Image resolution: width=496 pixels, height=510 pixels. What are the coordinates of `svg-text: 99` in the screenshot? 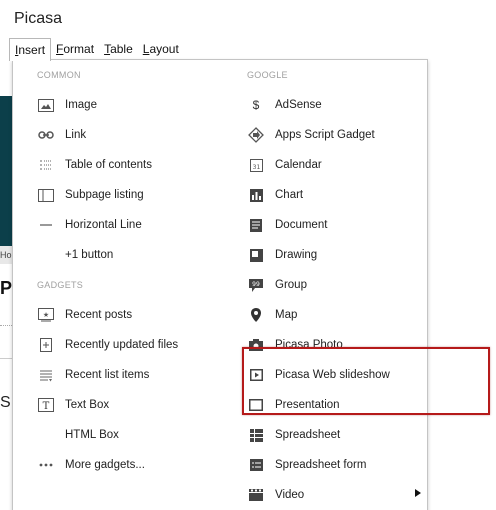 It's located at (256, 284).